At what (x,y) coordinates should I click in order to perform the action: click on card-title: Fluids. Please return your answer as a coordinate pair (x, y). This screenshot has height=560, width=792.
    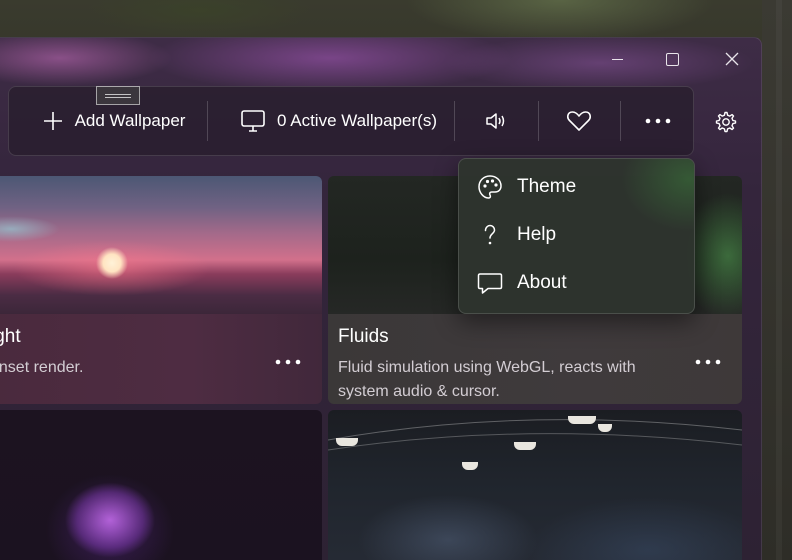
    Looking at the image, I should click on (363, 336).